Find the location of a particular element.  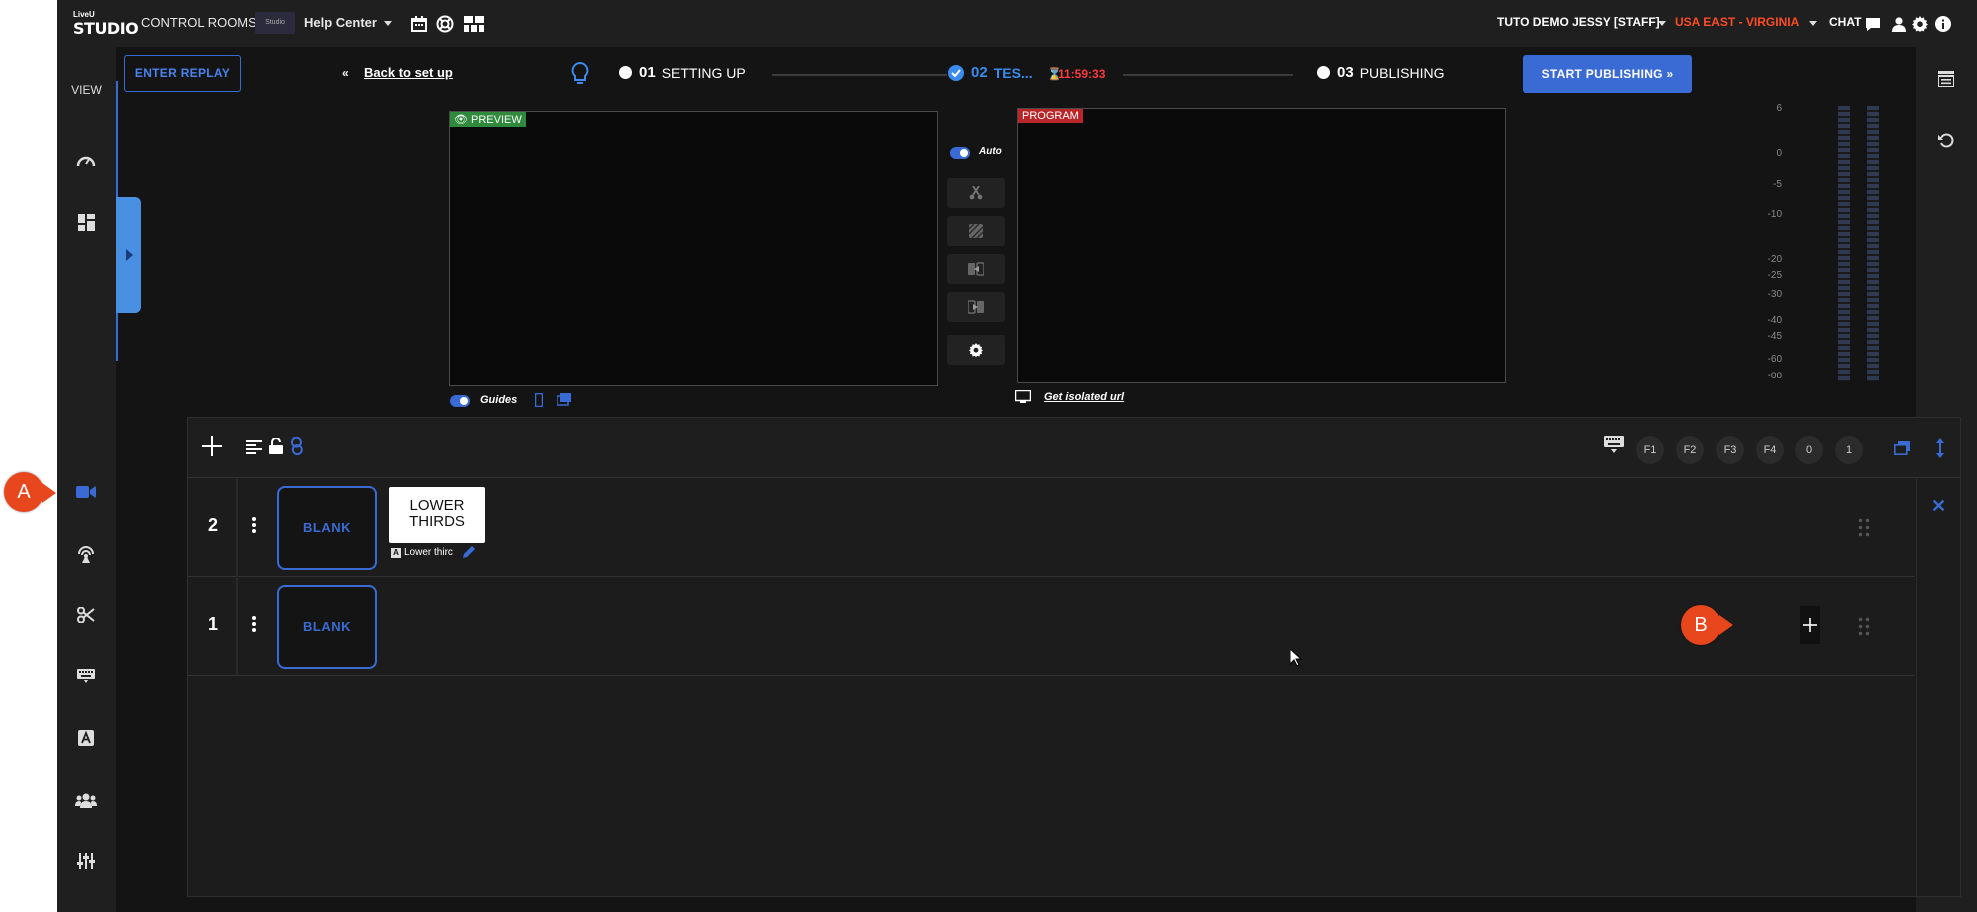

fkey-0-button: 0 is located at coordinates (1809, 450).